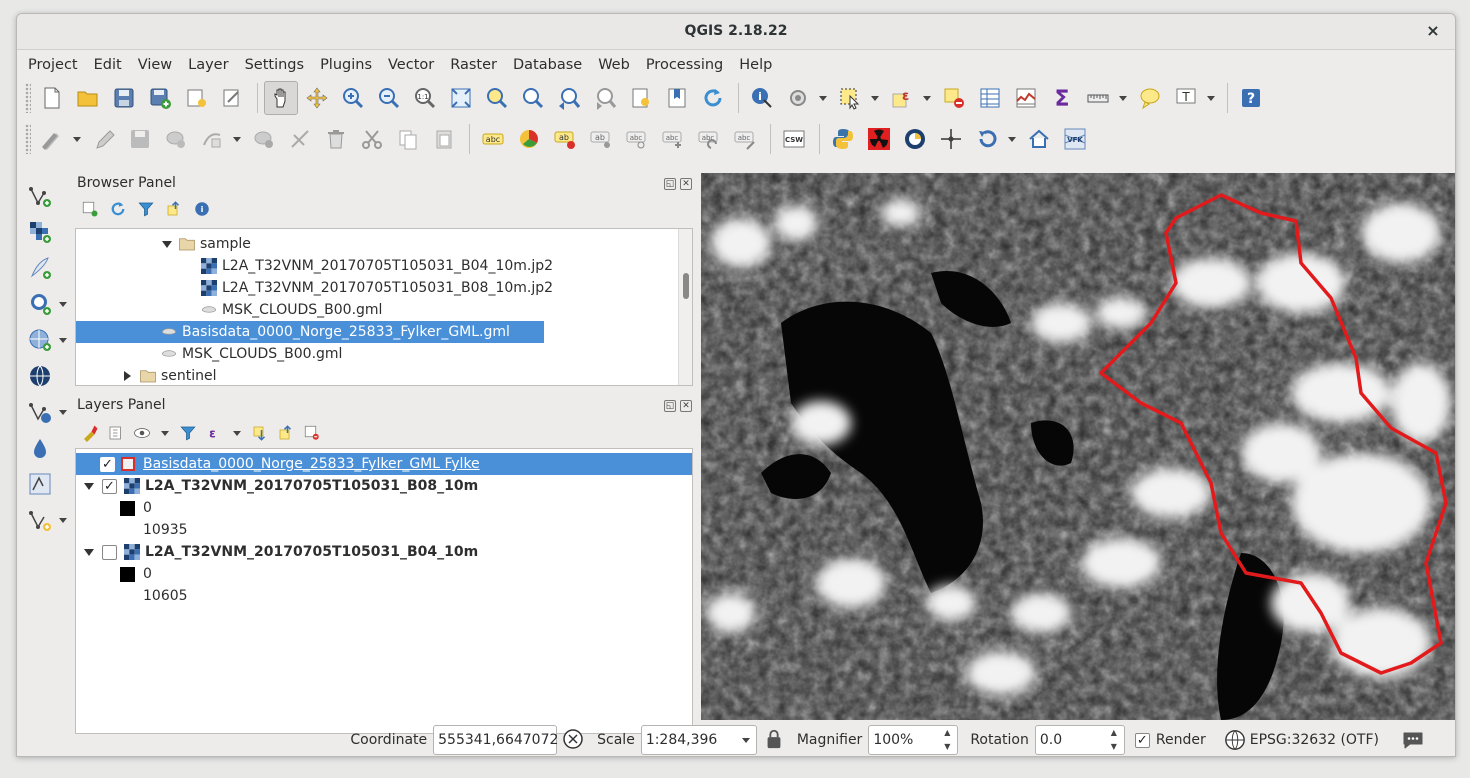 The image size is (1470, 778). What do you see at coordinates (63, 304) in the screenshot?
I see `add-postgis-dropdown-arrow` at bounding box center [63, 304].